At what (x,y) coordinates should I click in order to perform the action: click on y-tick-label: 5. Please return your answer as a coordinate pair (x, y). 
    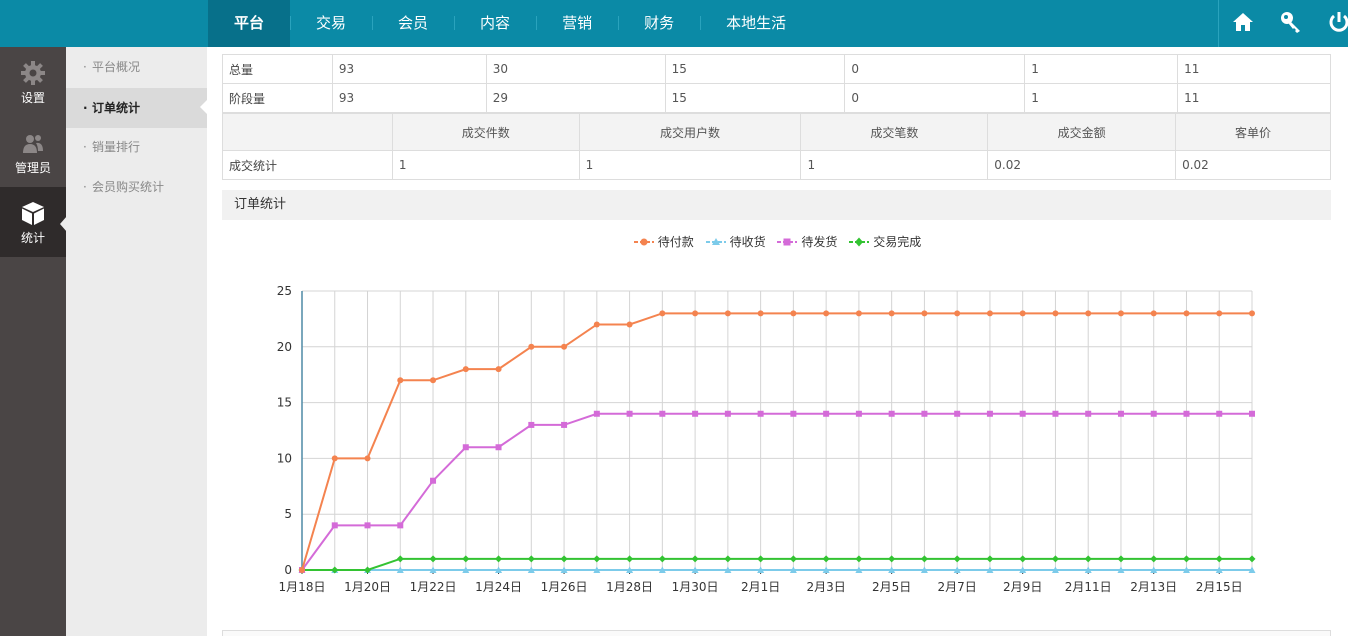
    Looking at the image, I should click on (288, 514).